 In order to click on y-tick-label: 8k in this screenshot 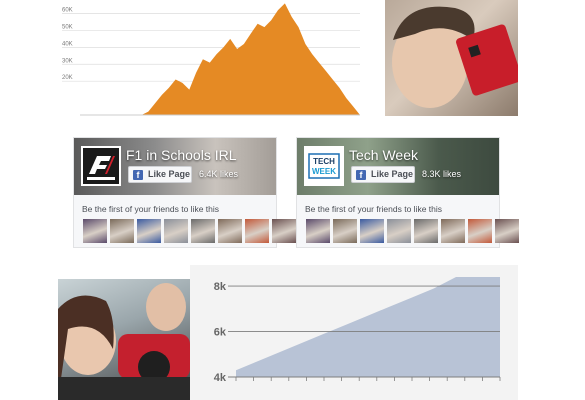, I will do `click(220, 287)`.